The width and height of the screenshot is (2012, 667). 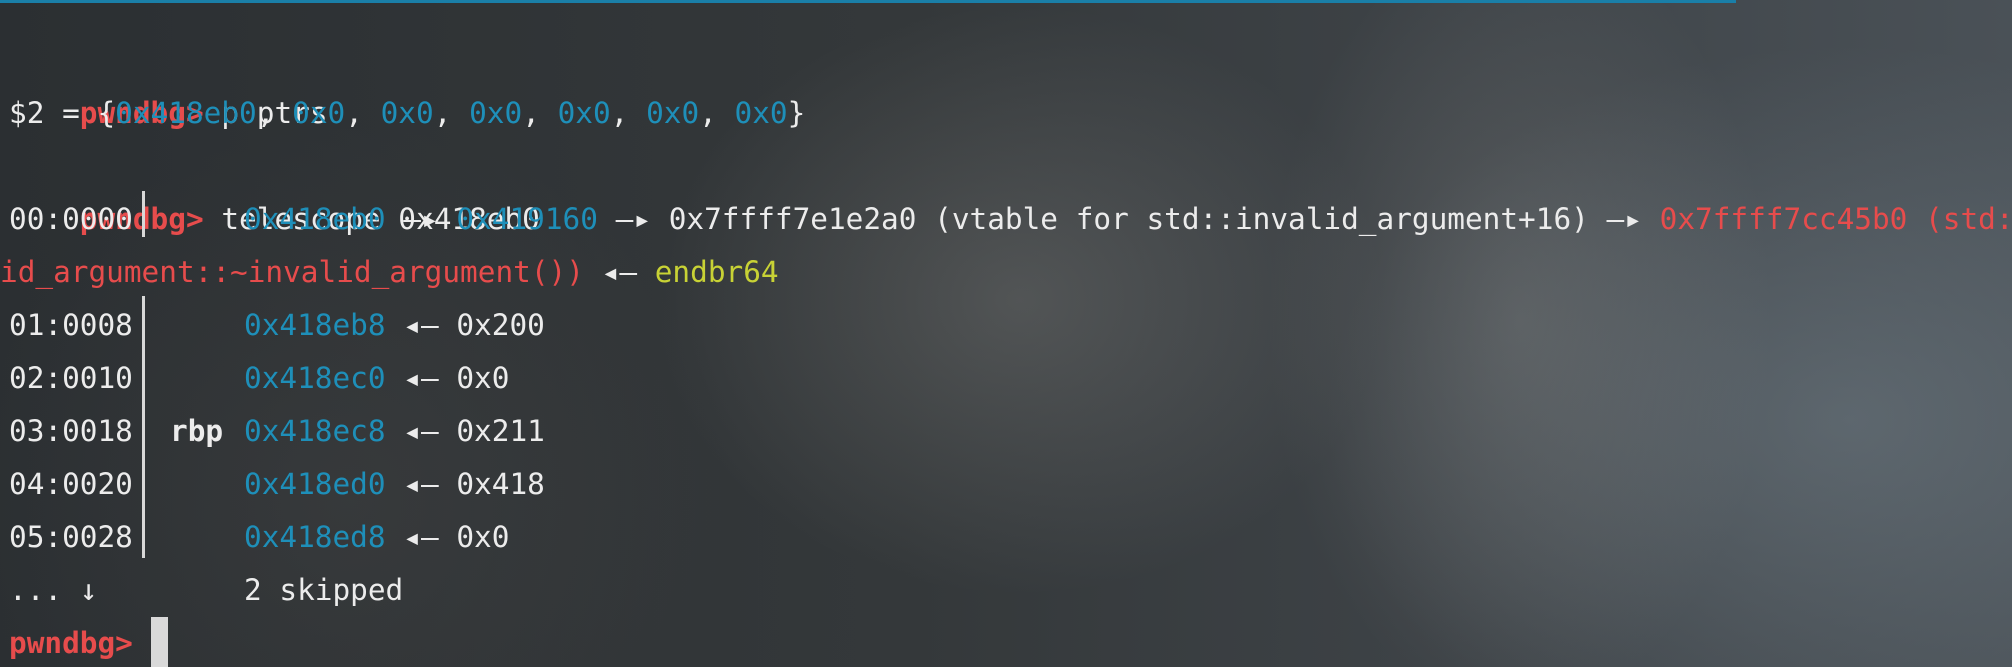 I want to click on code-pointer-value: 0x7ffff7cc45b0 (std::inval, so click(x=1835, y=219).